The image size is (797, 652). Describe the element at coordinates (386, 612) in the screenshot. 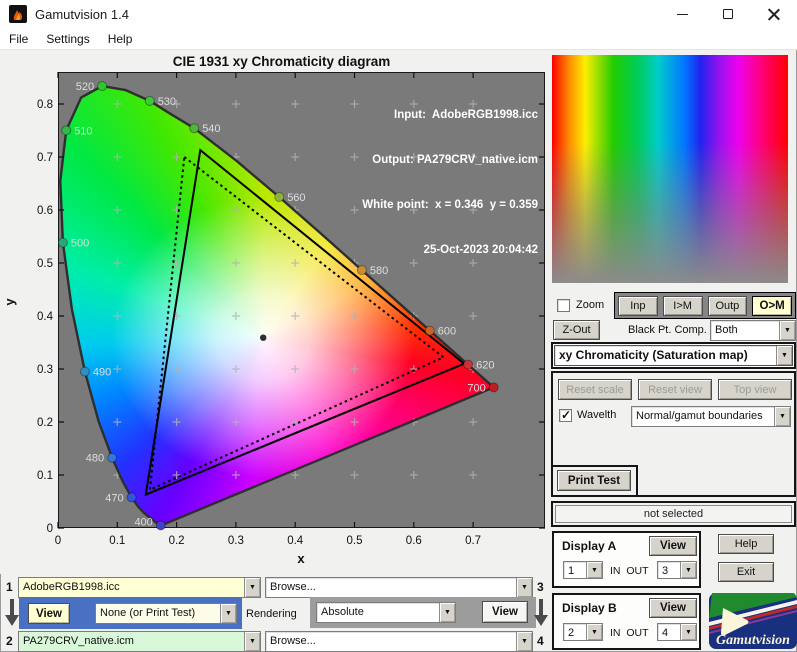

I see `rendering-intent-select: Absolute` at that location.